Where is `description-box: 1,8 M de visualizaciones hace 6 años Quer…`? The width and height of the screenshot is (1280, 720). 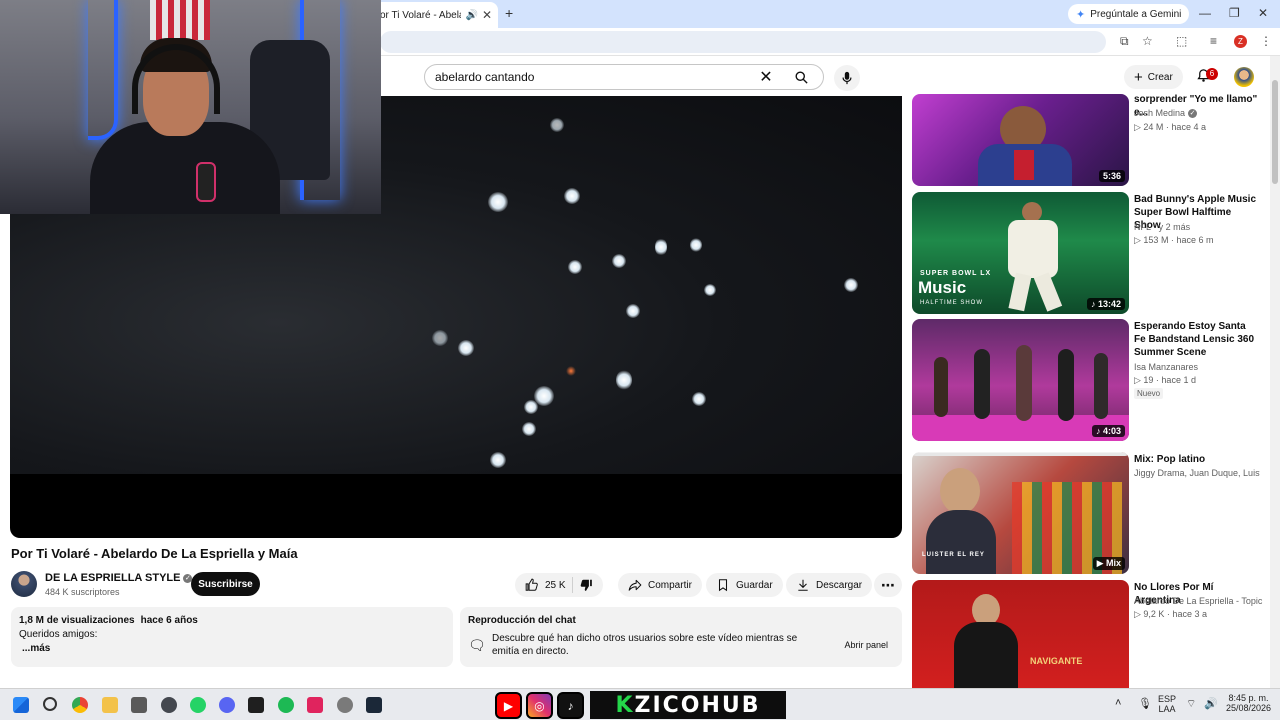
description-box: 1,8 M de visualizaciones hace 6 años Quer… is located at coordinates (232, 637).